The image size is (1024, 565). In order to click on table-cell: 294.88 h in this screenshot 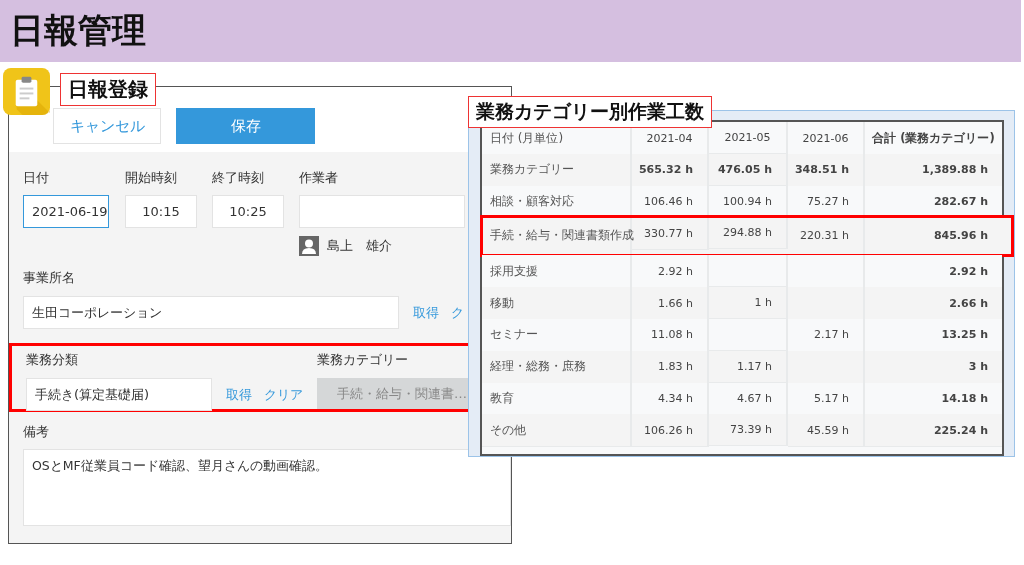, I will do `click(748, 233)`.